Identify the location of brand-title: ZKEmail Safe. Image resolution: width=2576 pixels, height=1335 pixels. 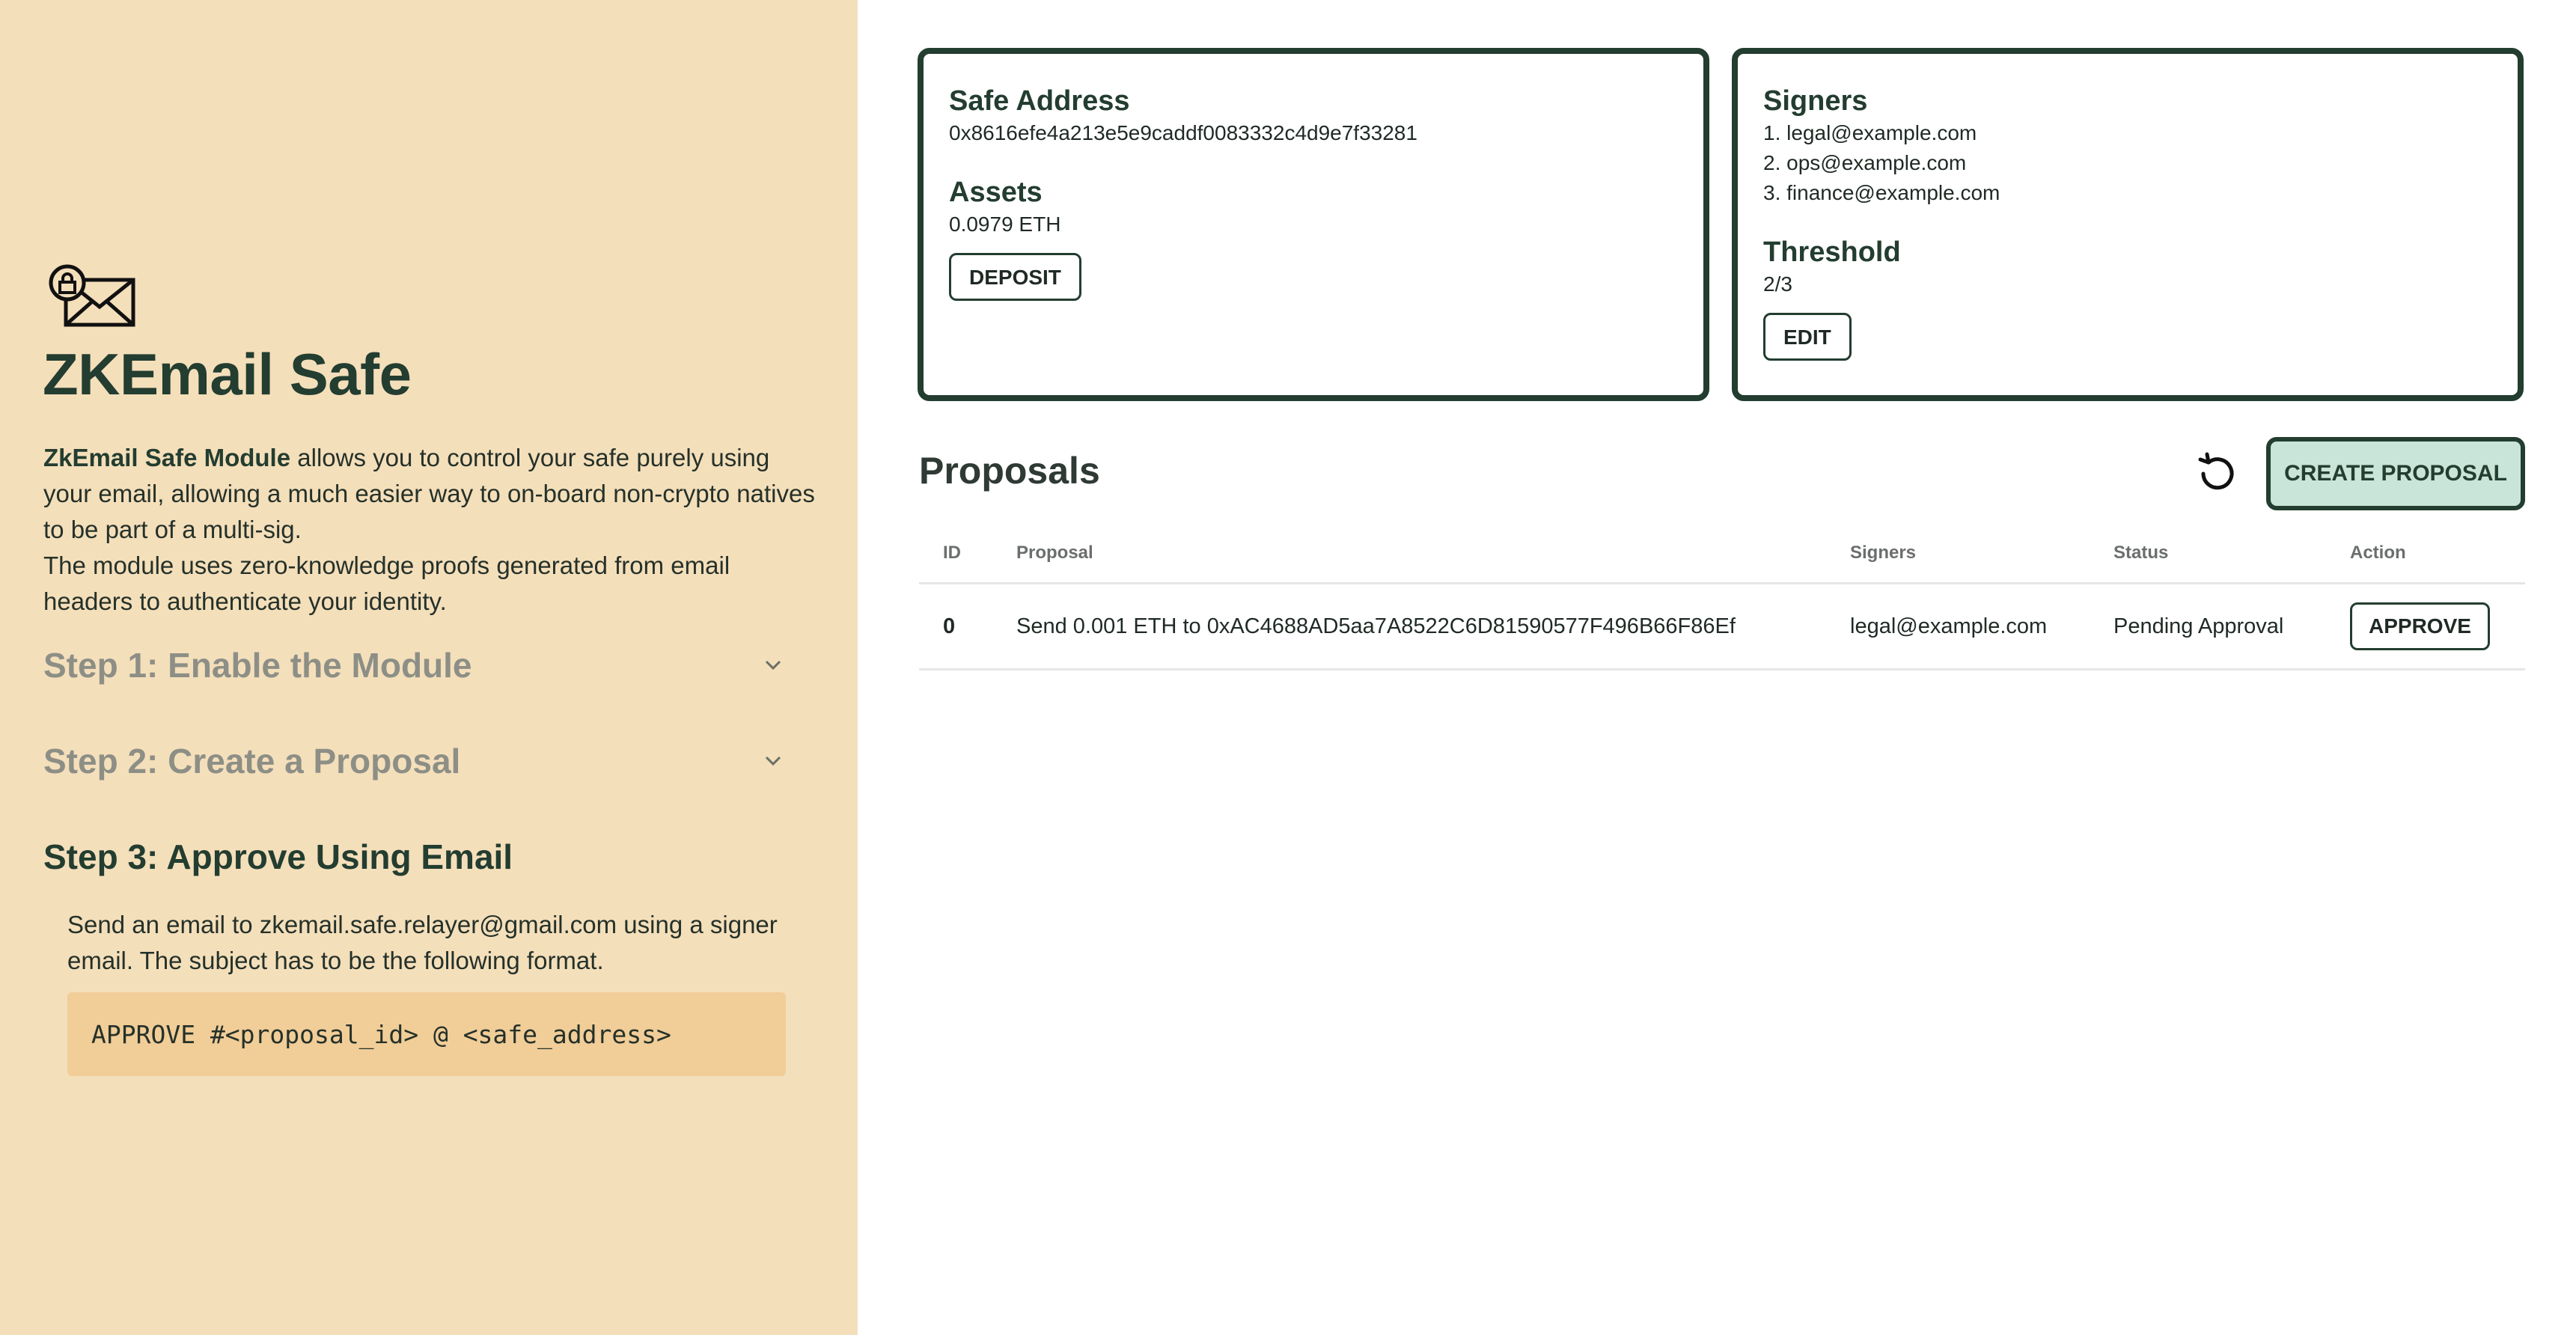
(227, 374).